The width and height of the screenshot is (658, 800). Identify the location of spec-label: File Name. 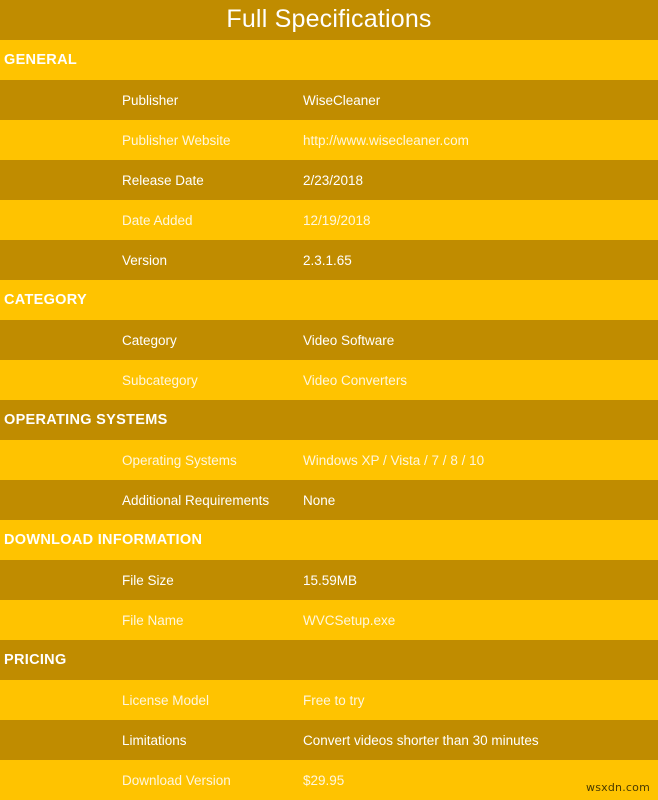
(153, 620).